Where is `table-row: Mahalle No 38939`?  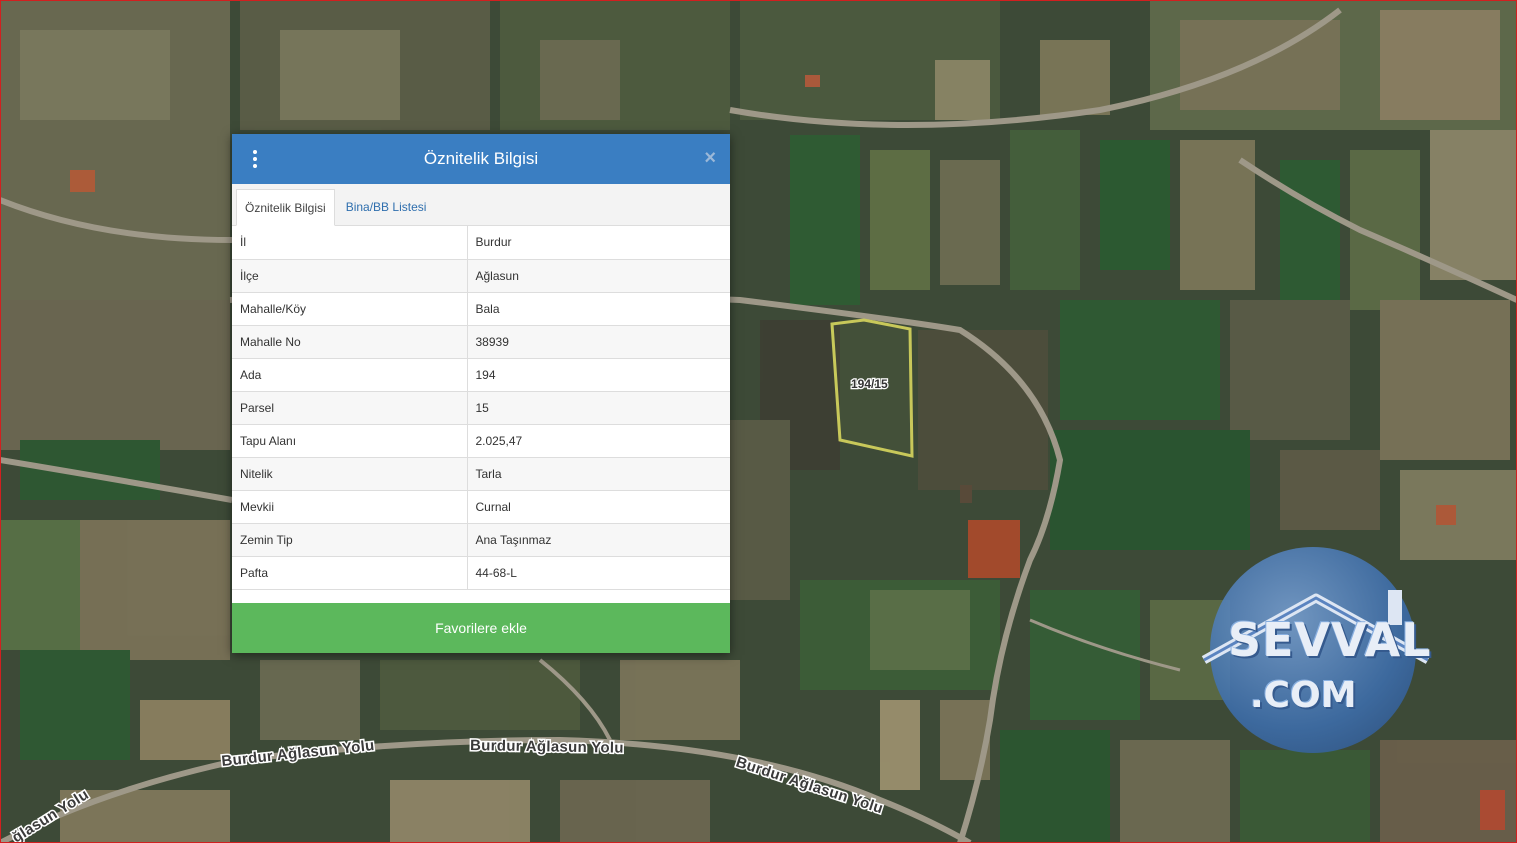
table-row: Mahalle No 38939 is located at coordinates (481, 342).